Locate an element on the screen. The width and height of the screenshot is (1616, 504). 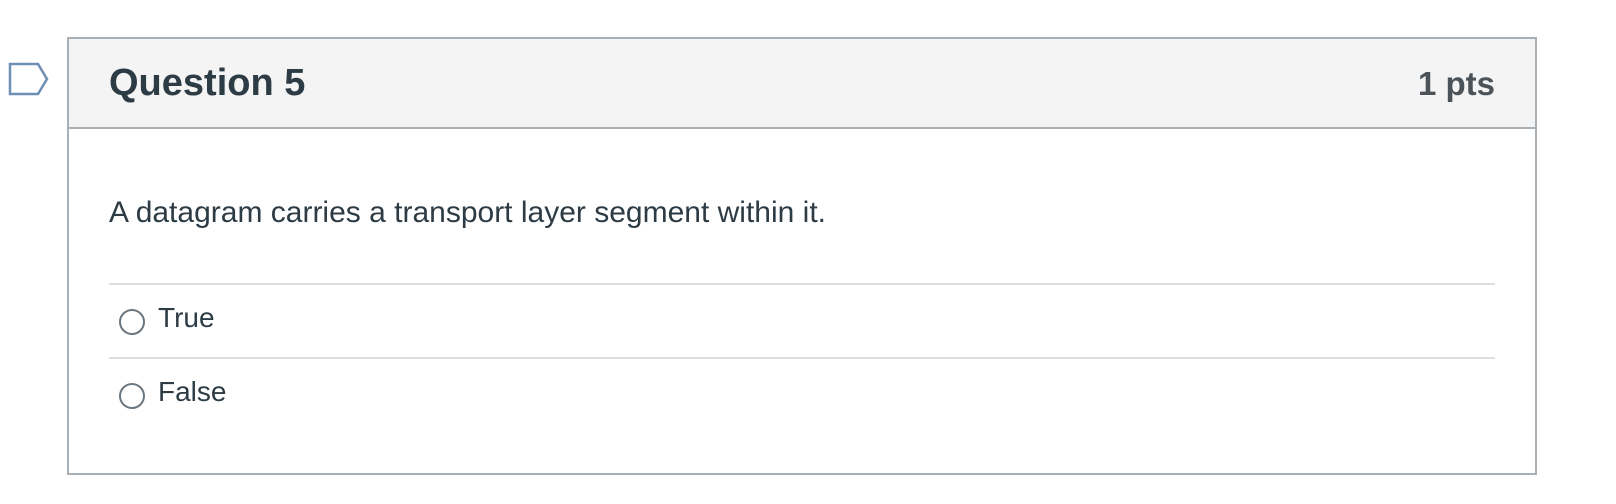
question-points: 1 pts is located at coordinates (1456, 83).